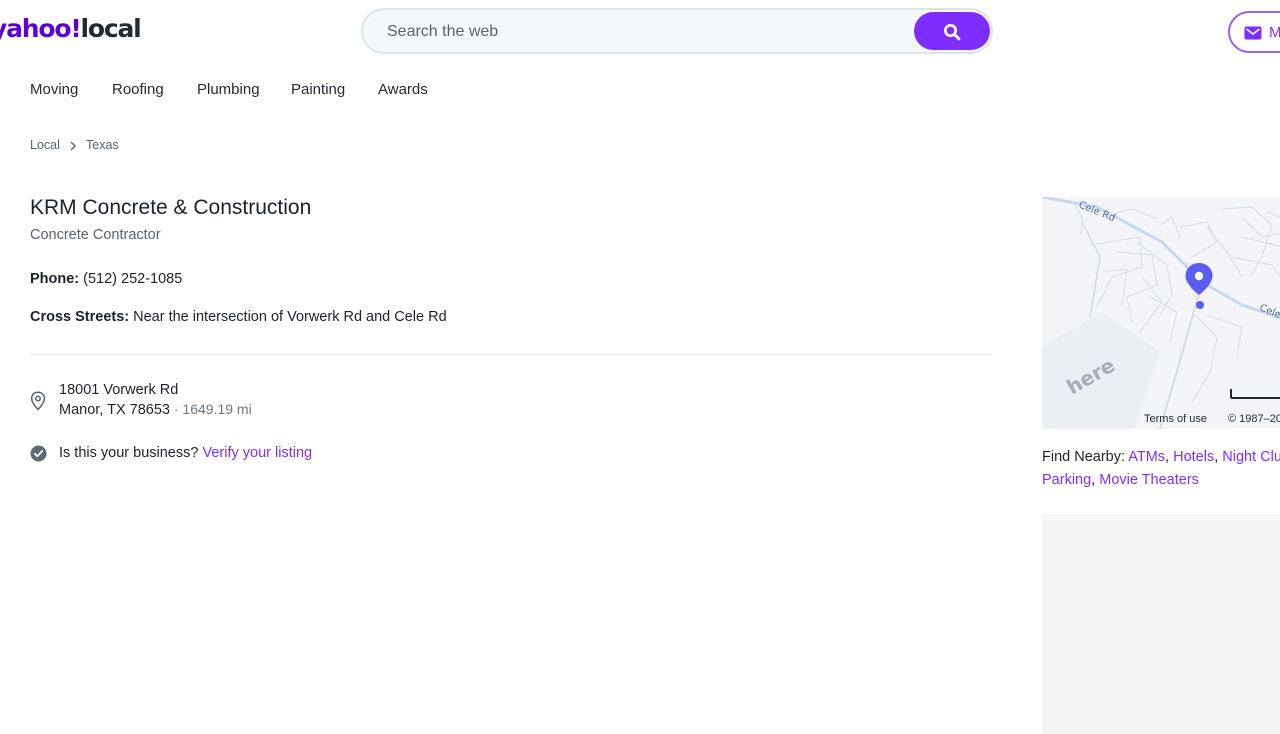 The width and height of the screenshot is (1280, 734). Describe the element at coordinates (129, 453) in the screenshot. I see `claim-question: Is this your business?` at that location.